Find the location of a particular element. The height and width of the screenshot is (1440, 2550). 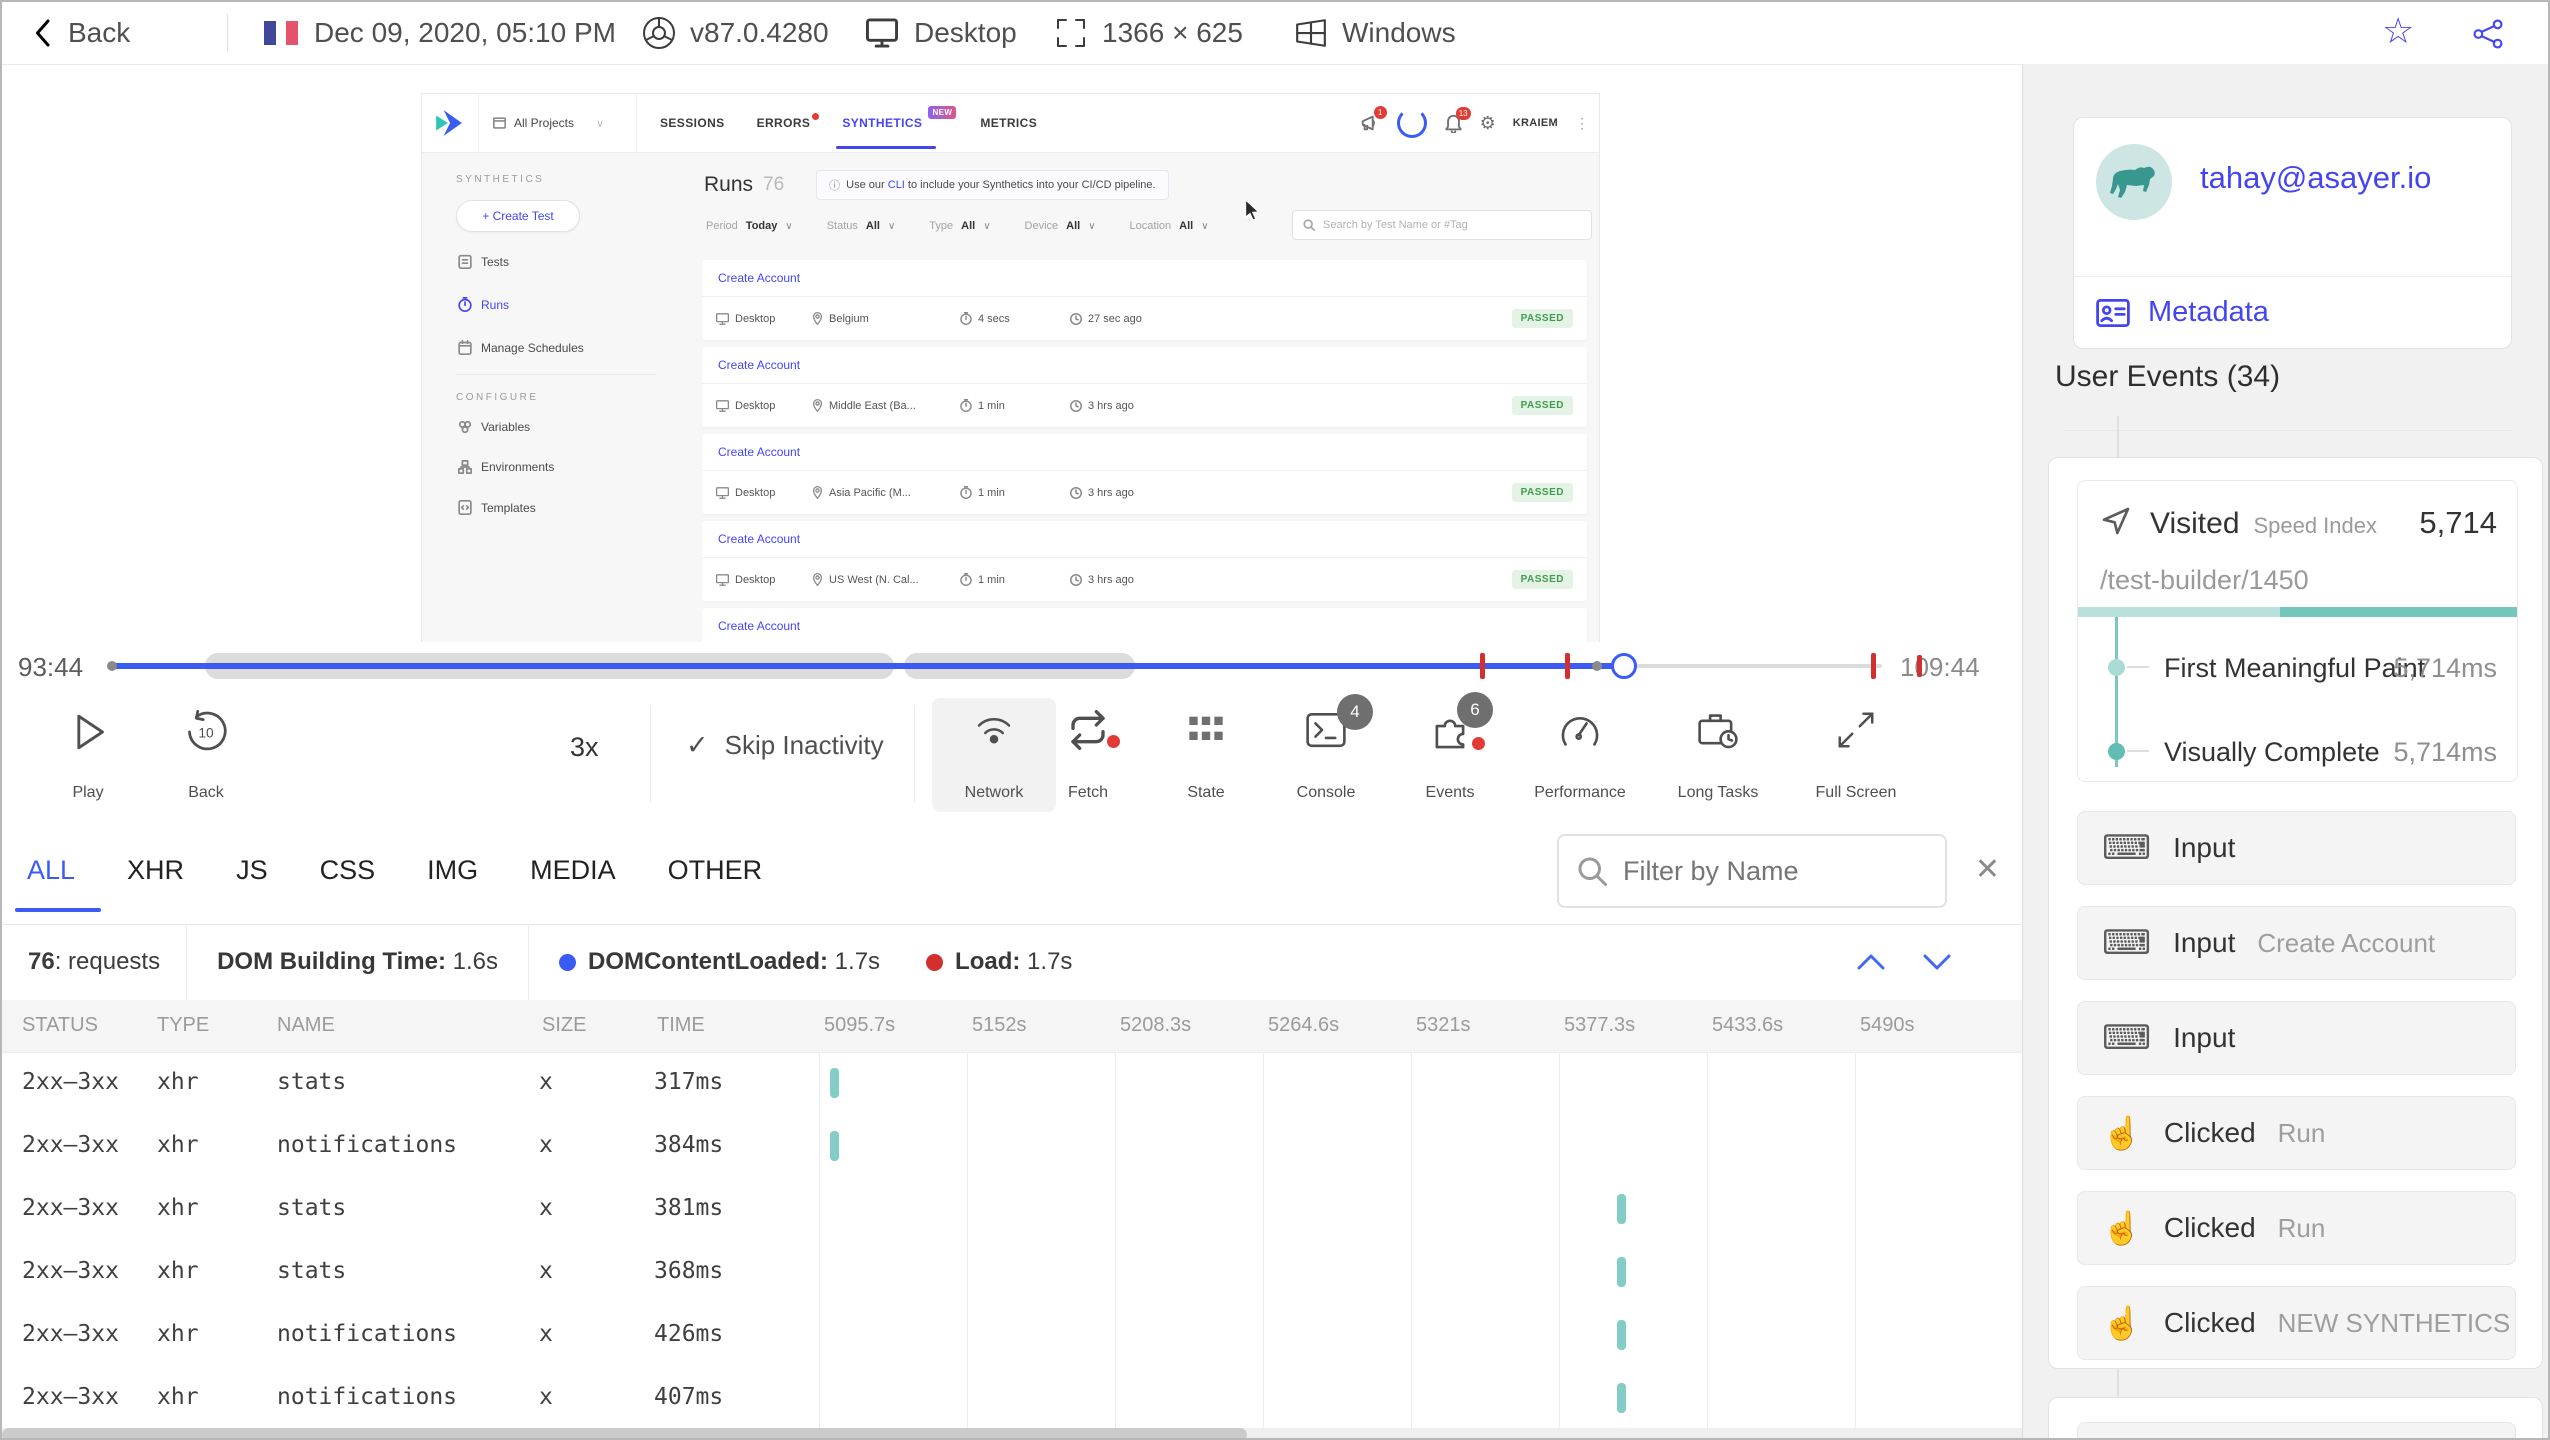

run-title: Create Account is located at coordinates (1144, 278).